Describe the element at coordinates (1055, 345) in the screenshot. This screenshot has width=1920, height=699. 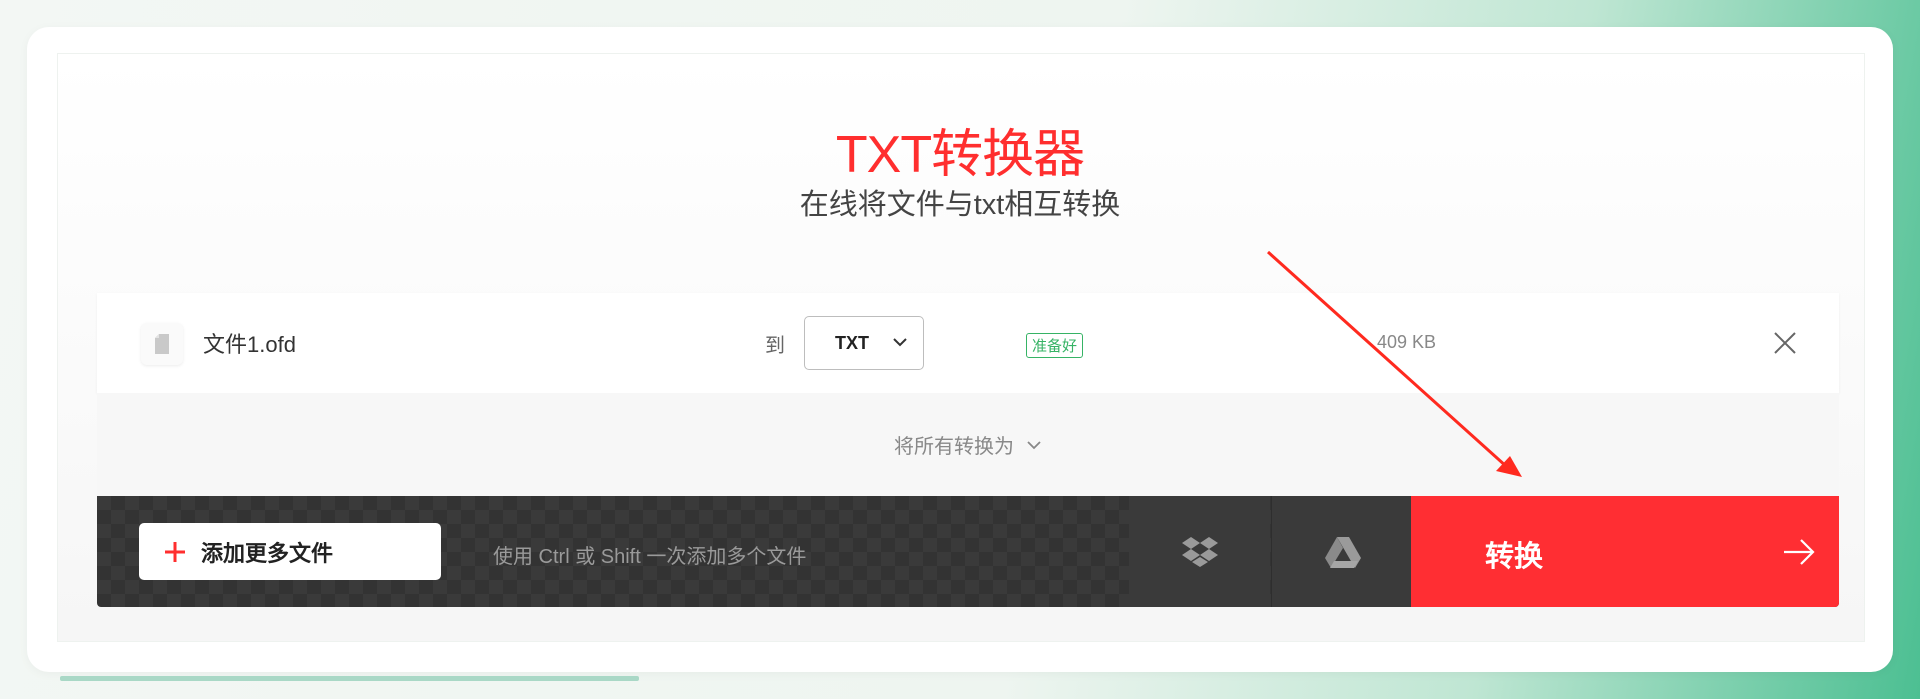
I see `status-badge: 准备好` at that location.